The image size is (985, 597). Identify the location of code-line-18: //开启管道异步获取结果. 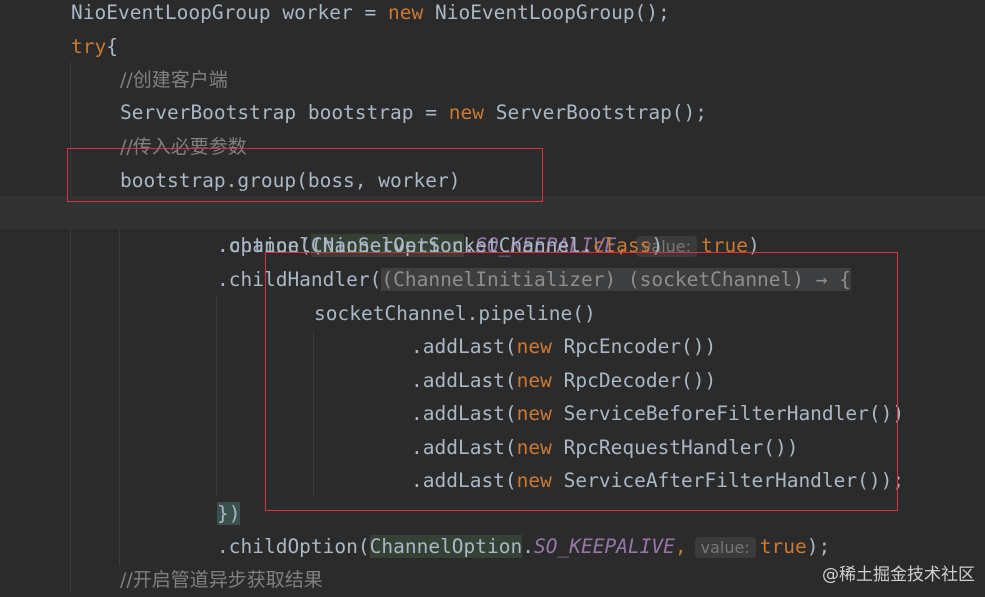
(221, 579).